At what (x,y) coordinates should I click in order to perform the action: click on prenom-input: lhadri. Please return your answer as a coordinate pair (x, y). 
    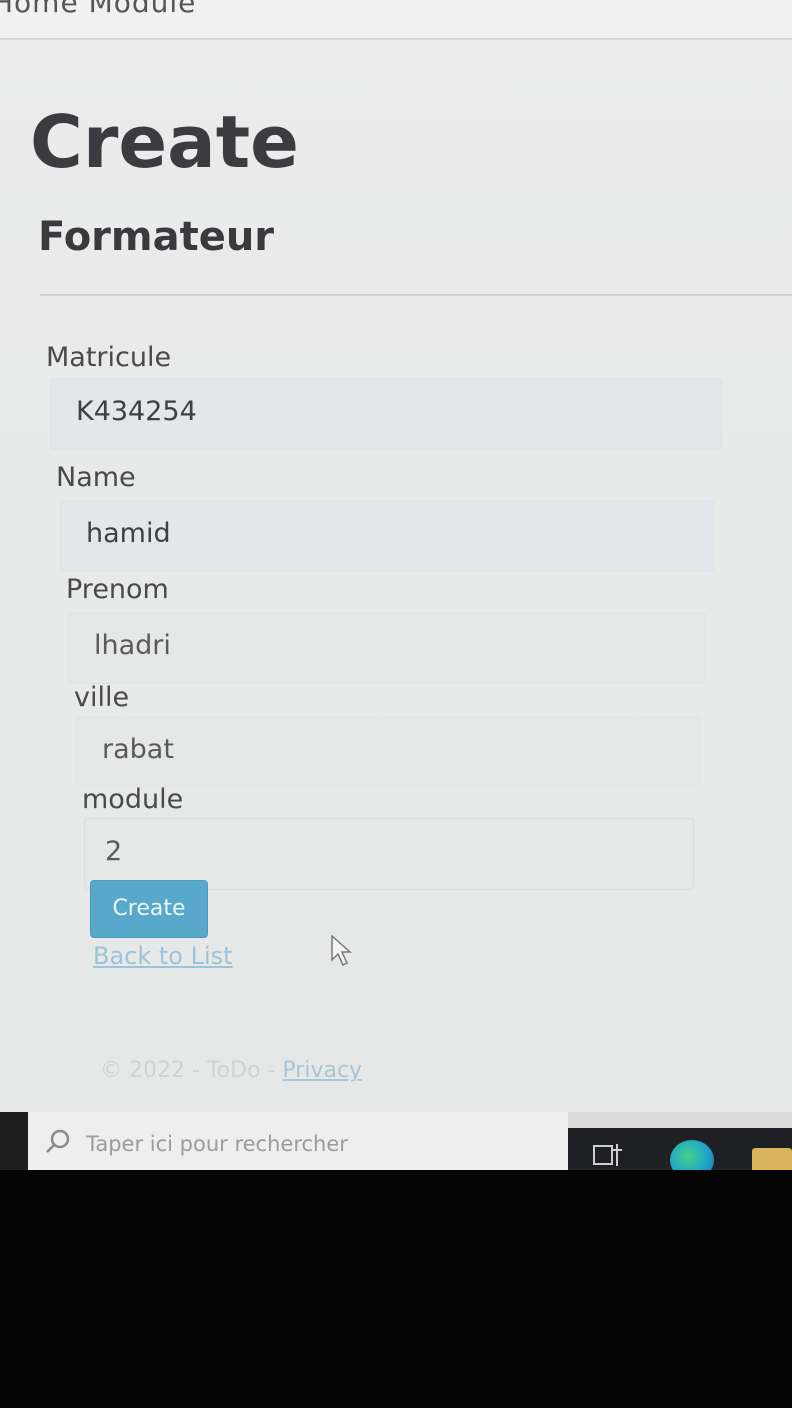
    Looking at the image, I should click on (387, 648).